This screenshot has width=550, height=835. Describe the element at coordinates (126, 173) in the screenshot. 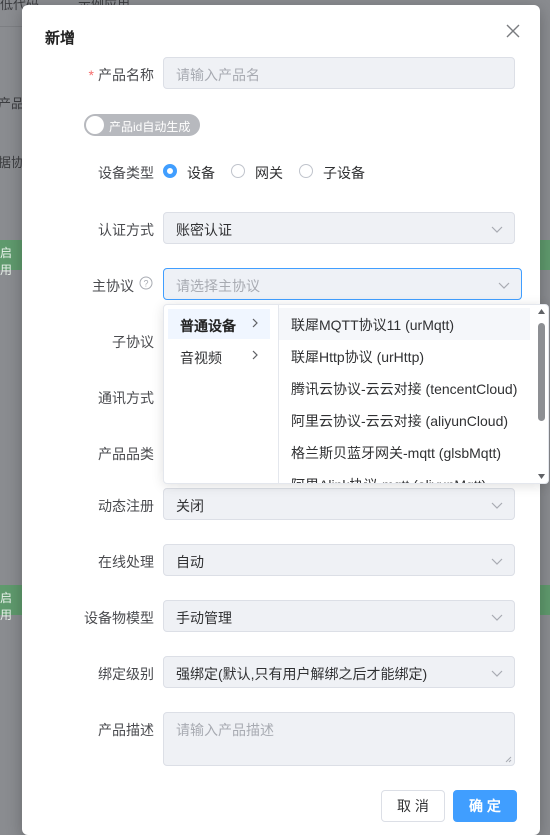

I see `device-type-label: 设备类型` at that location.